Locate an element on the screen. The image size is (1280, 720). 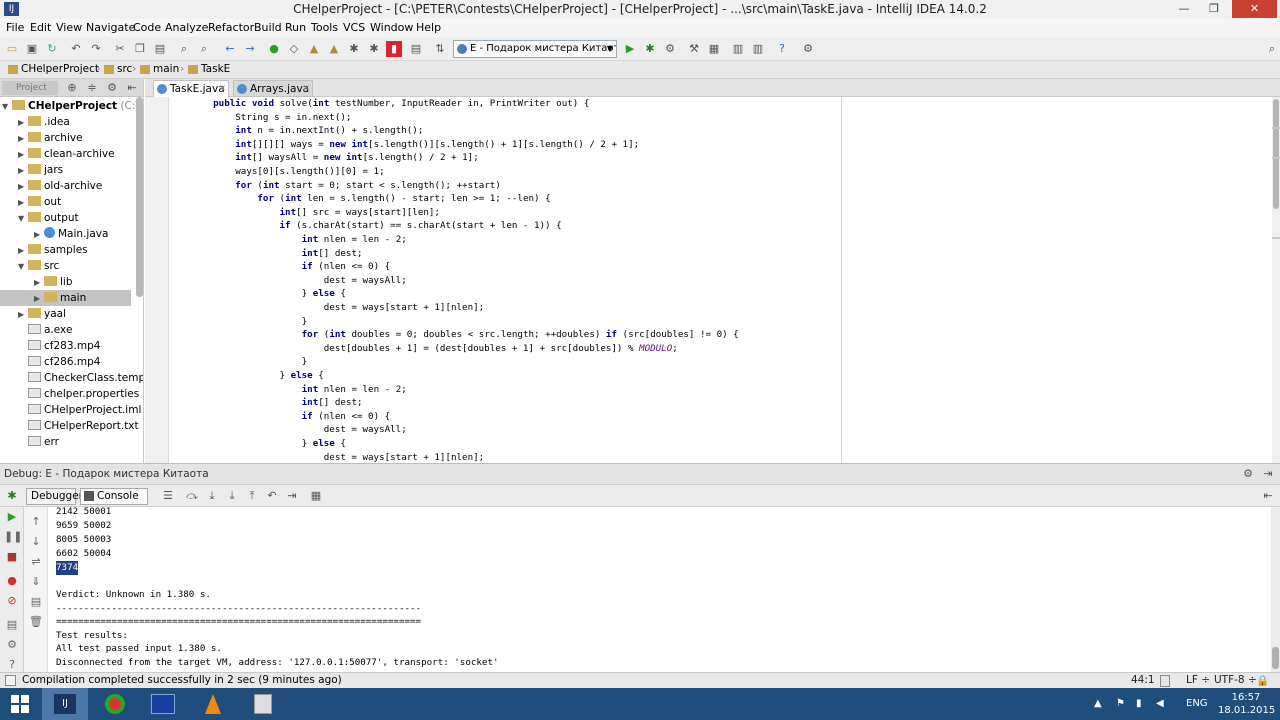
tree-item-cf286: cf286.mp4 is located at coordinates (64, 362).